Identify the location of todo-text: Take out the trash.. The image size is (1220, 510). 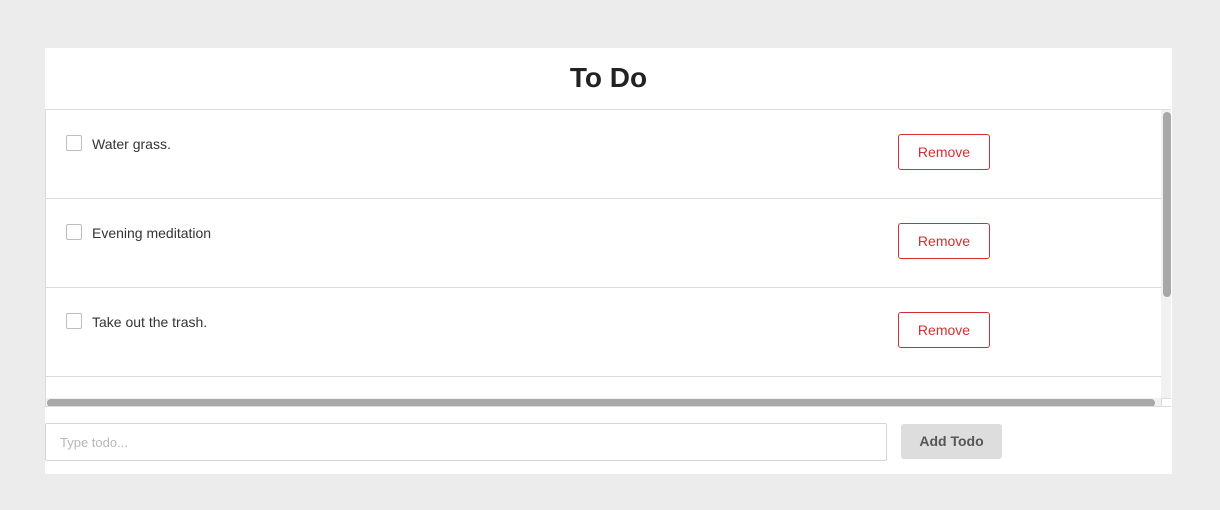
(150, 322).